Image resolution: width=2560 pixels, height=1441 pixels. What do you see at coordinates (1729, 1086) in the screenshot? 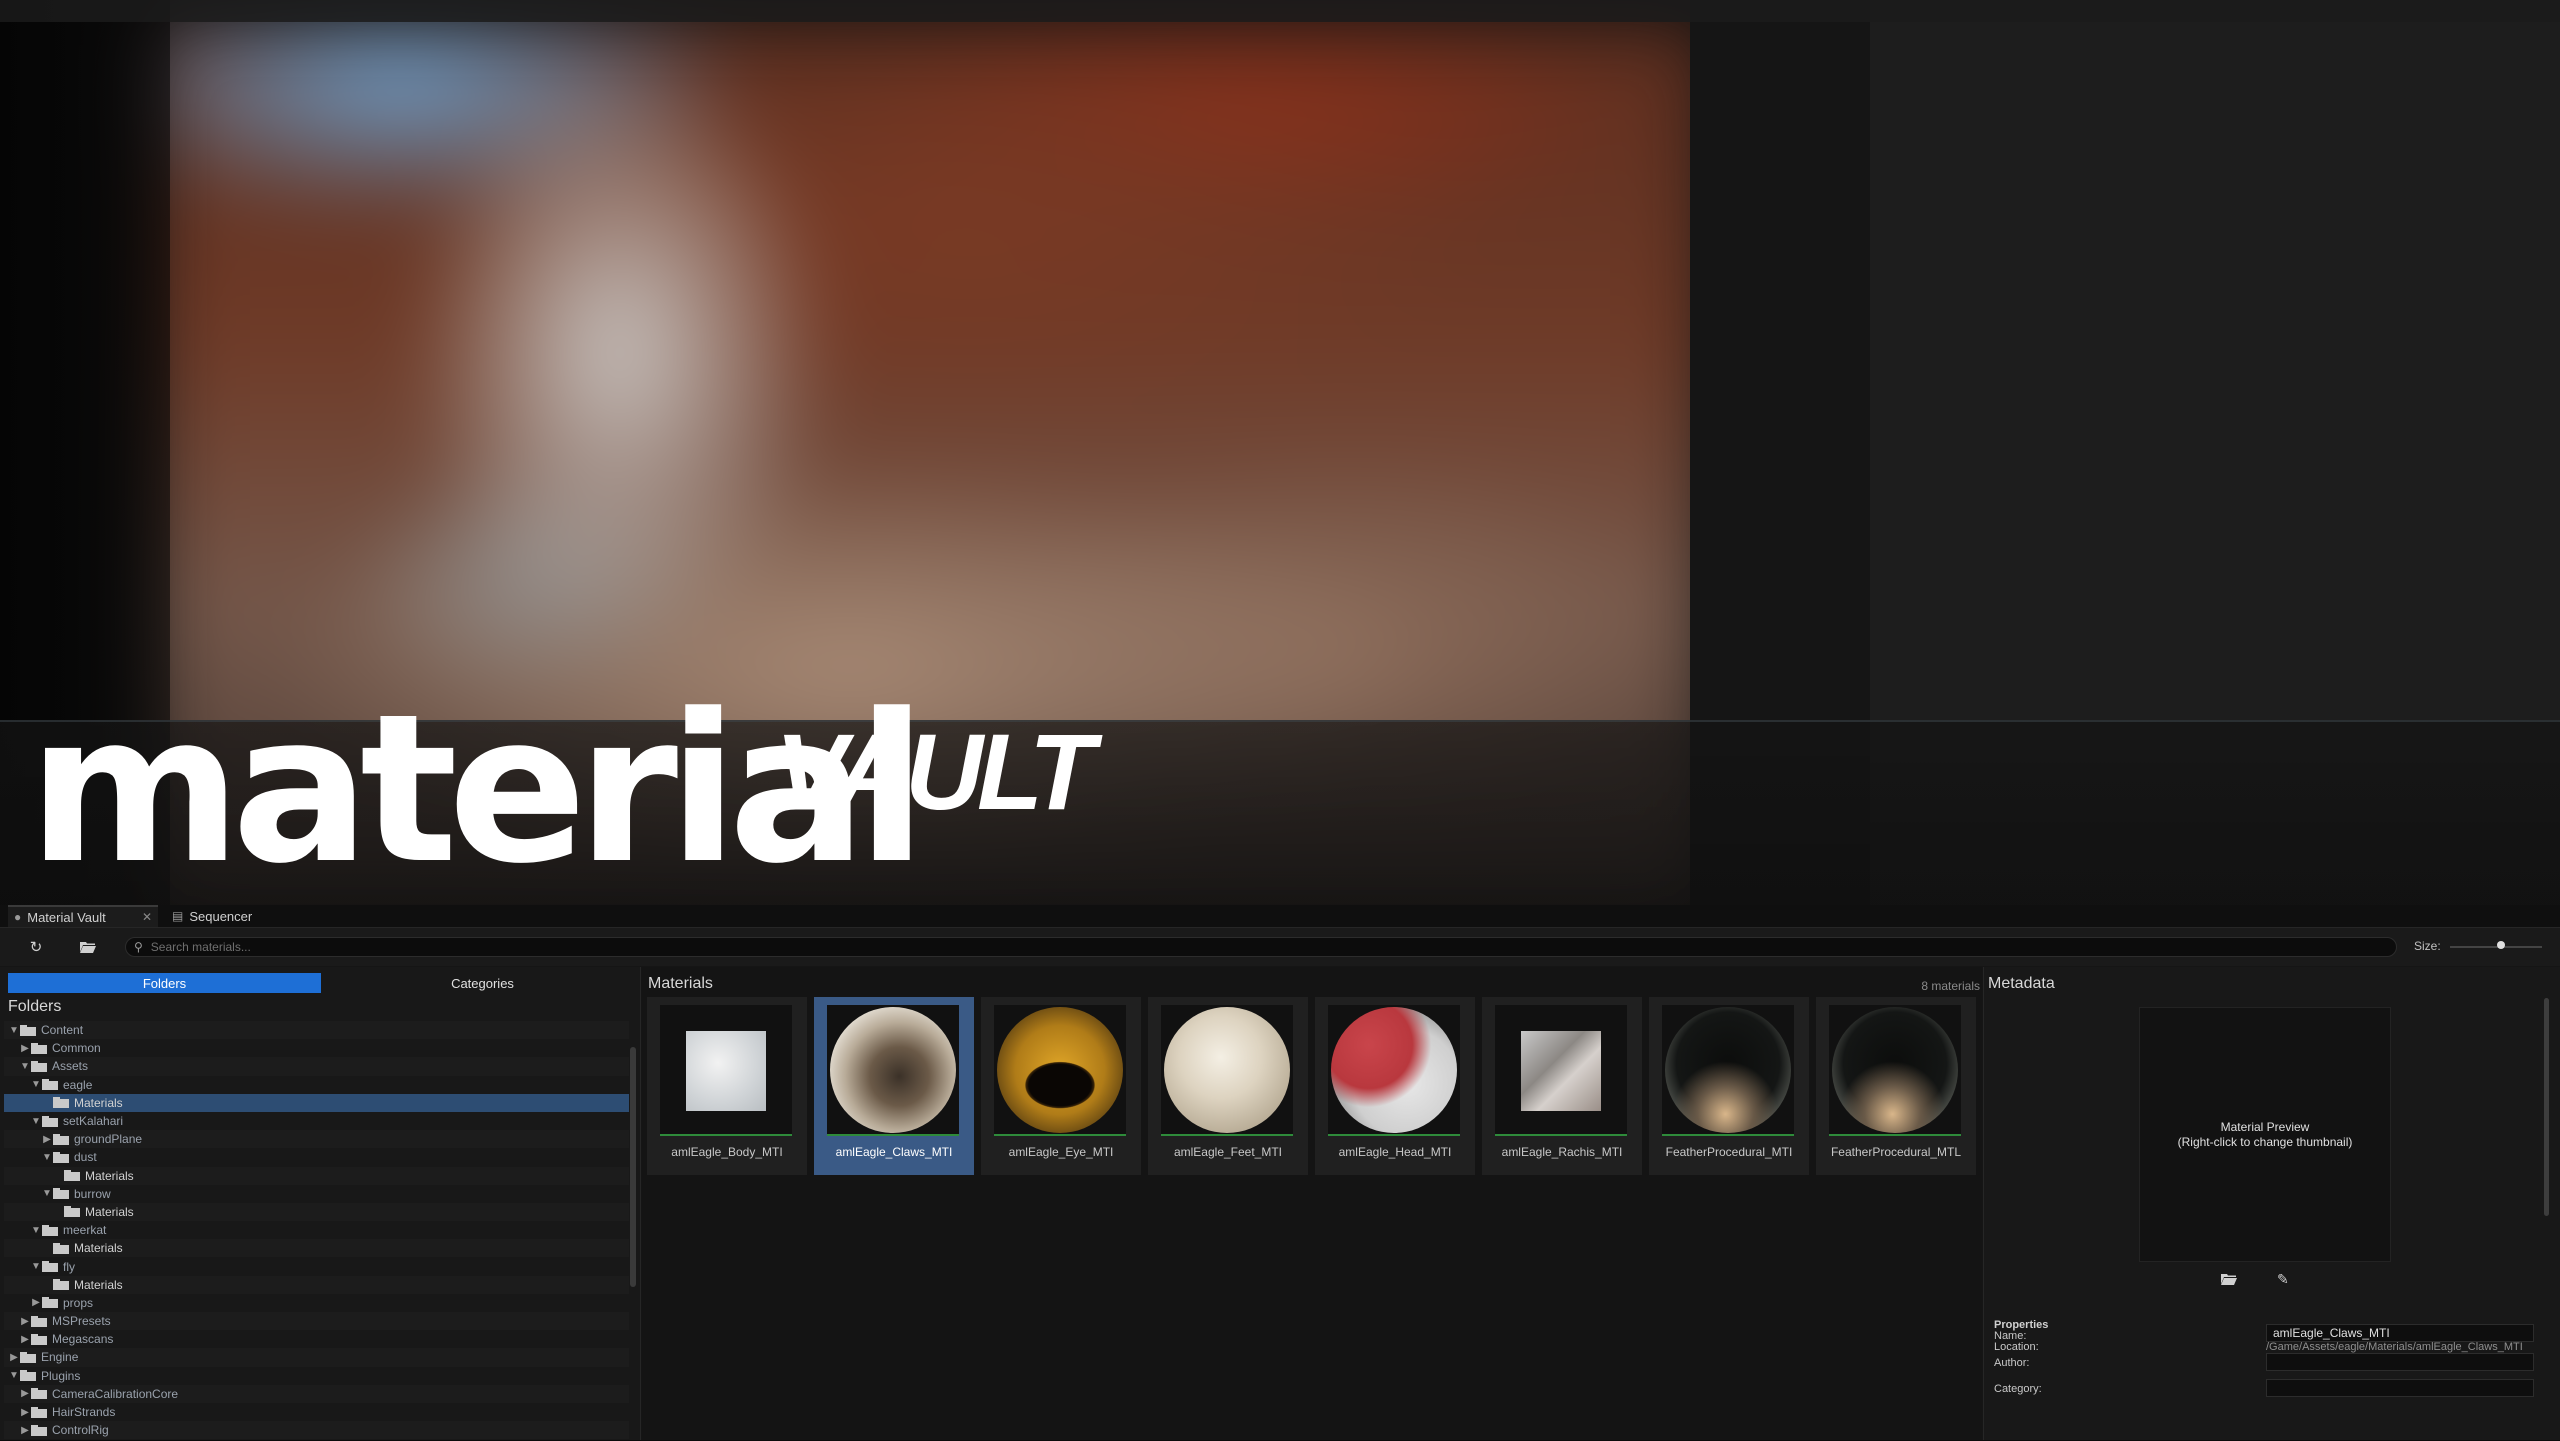
I see `material-tile: FeatherProcedural_MTI` at bounding box center [1729, 1086].